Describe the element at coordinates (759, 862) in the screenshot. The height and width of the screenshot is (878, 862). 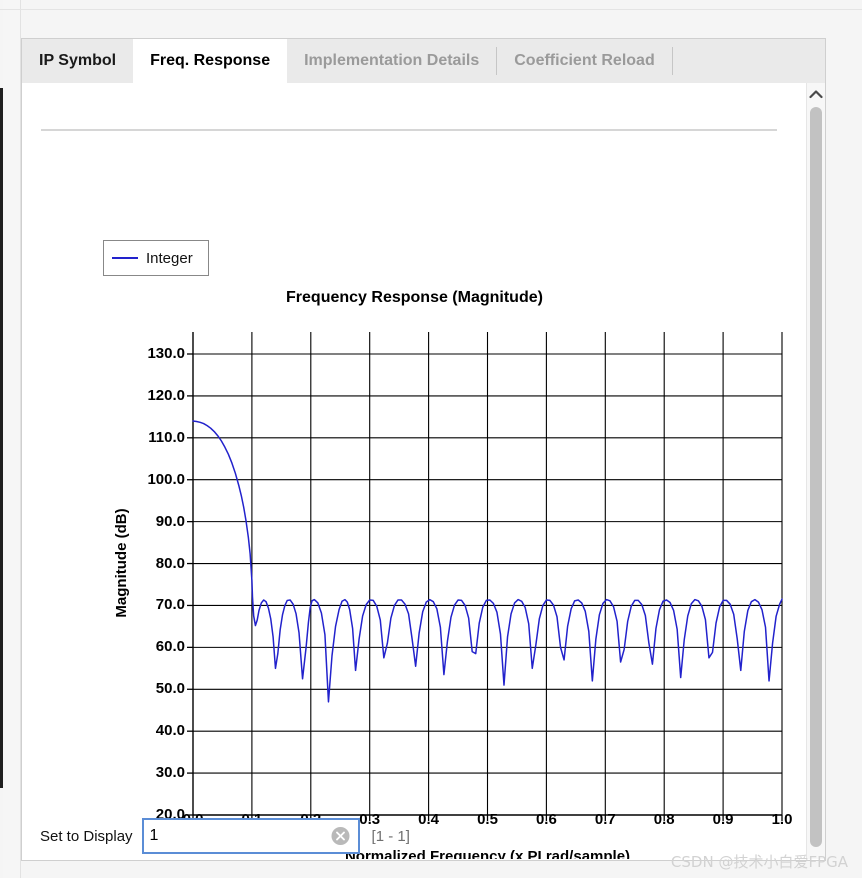
I see `watermark-text: CSDN @技术小白爱FPGA` at that location.